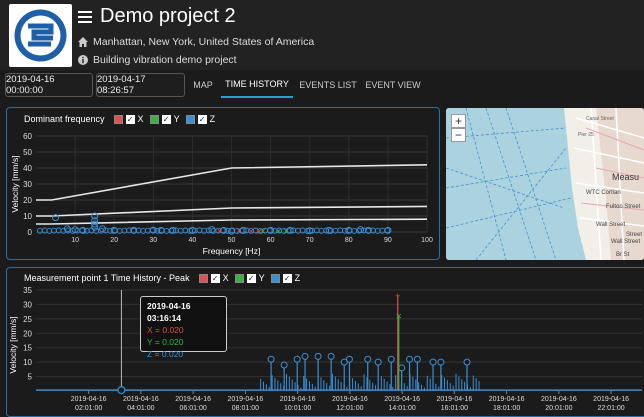 The image size is (644, 417). Describe the element at coordinates (27, 152) in the screenshot. I see `y-tick-label: 50` at that location.